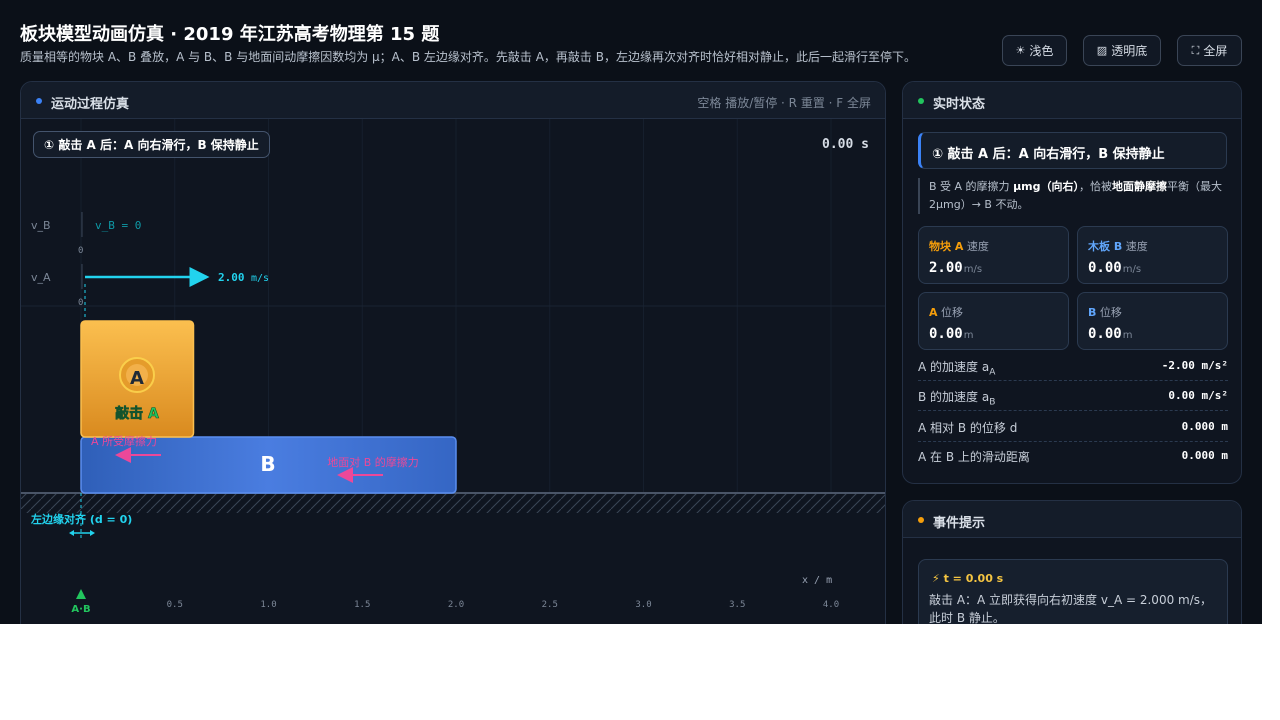  I want to click on x-tick-label: 0.5, so click(175, 605).